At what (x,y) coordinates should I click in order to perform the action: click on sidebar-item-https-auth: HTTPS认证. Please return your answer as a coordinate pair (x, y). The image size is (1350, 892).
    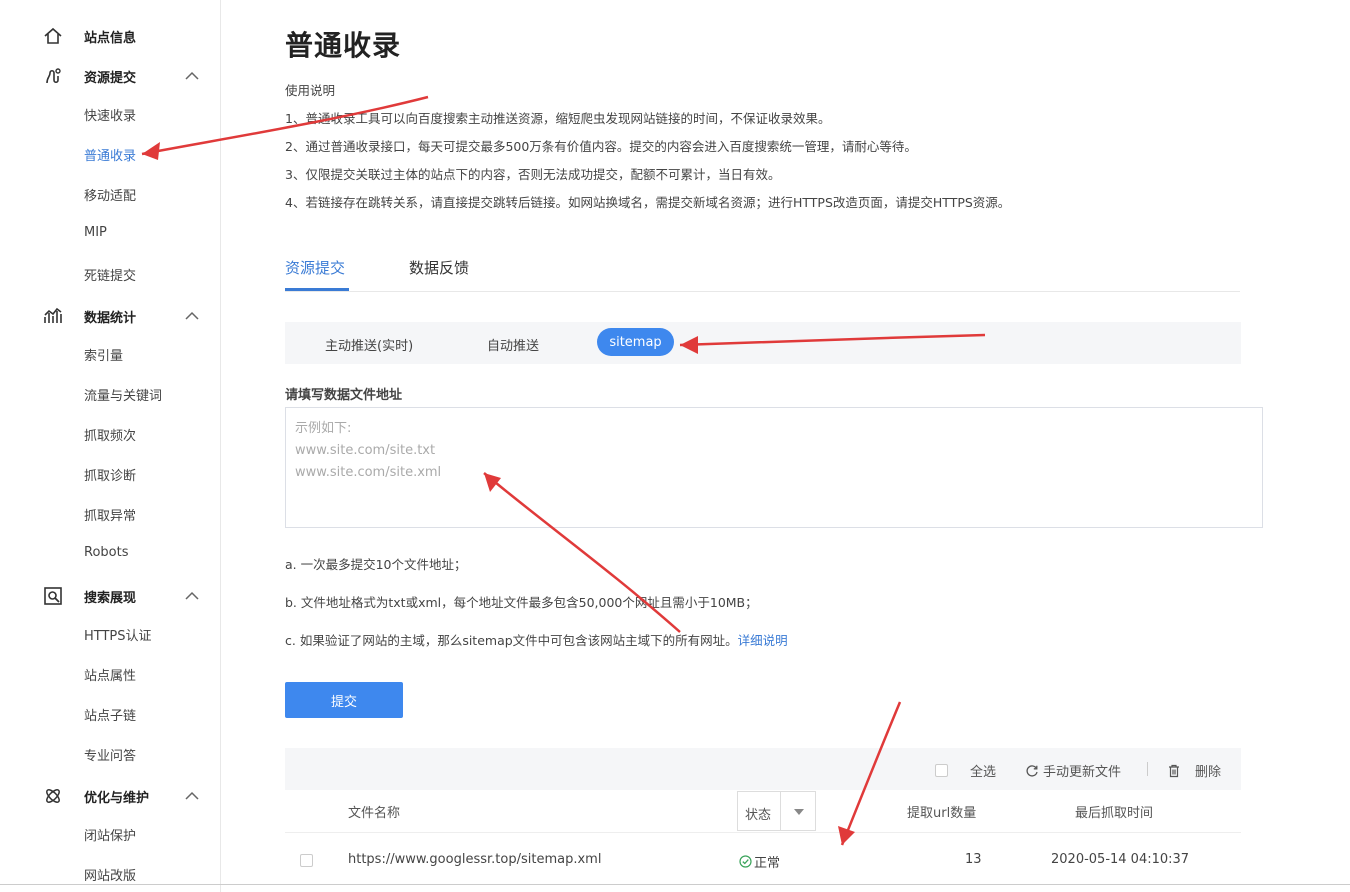
    Looking at the image, I should click on (118, 634).